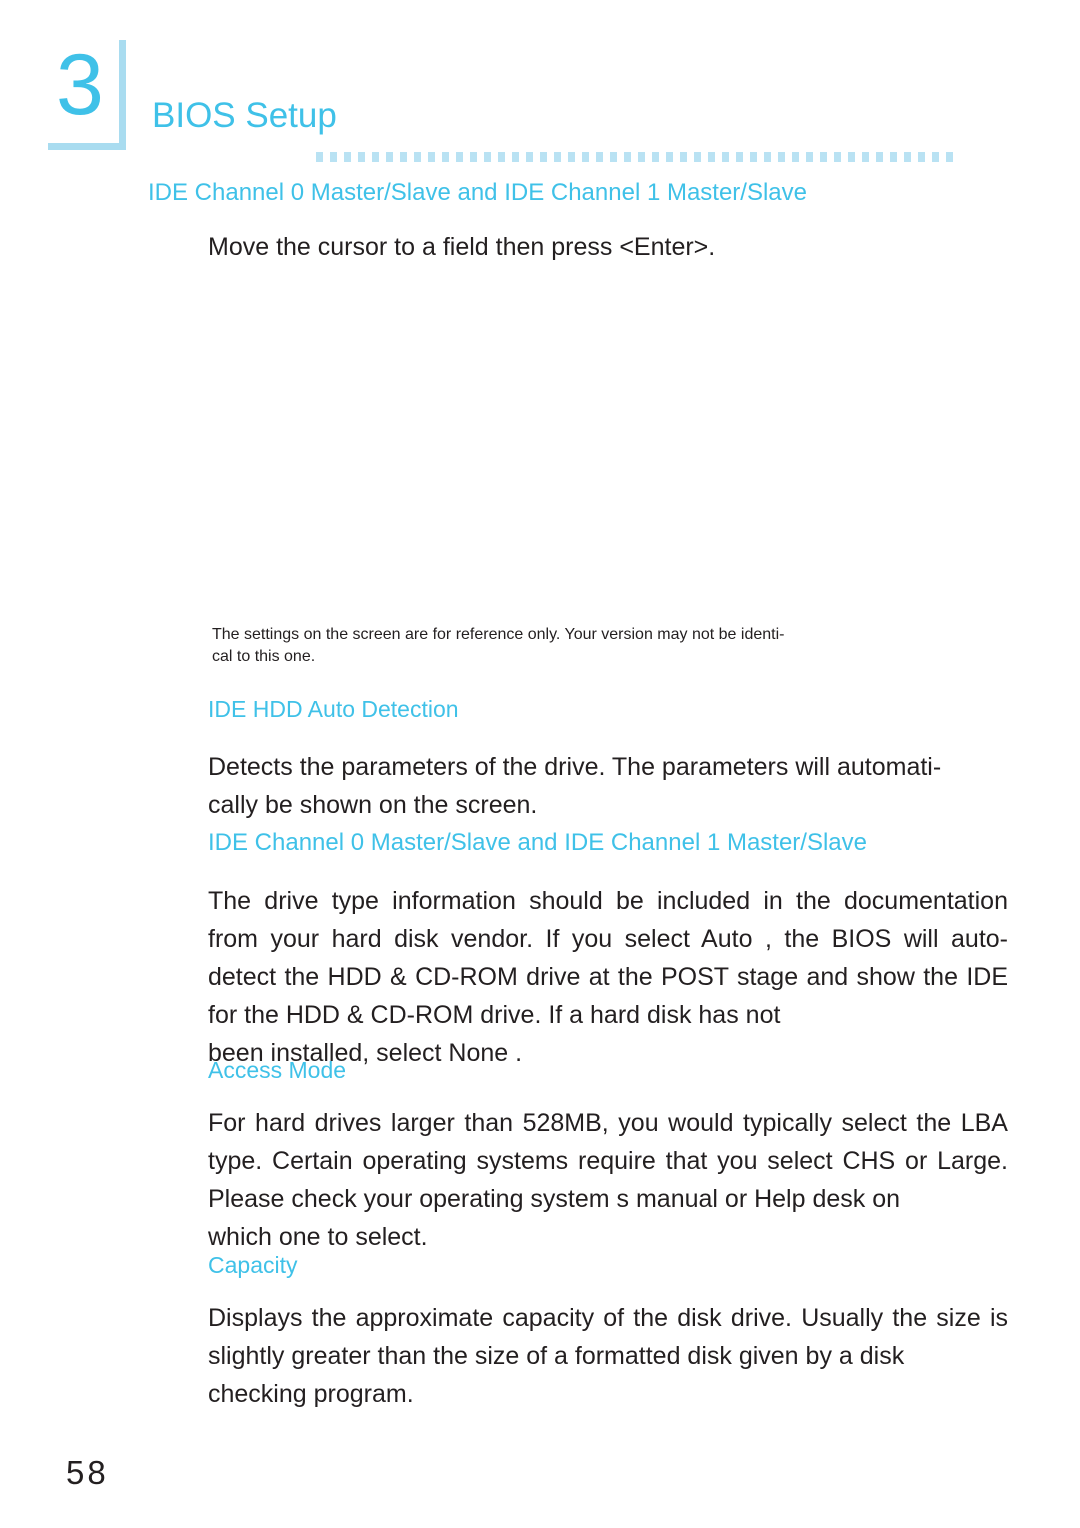  I want to click on section-heading-access-mode: Access Mode, so click(277, 1070).